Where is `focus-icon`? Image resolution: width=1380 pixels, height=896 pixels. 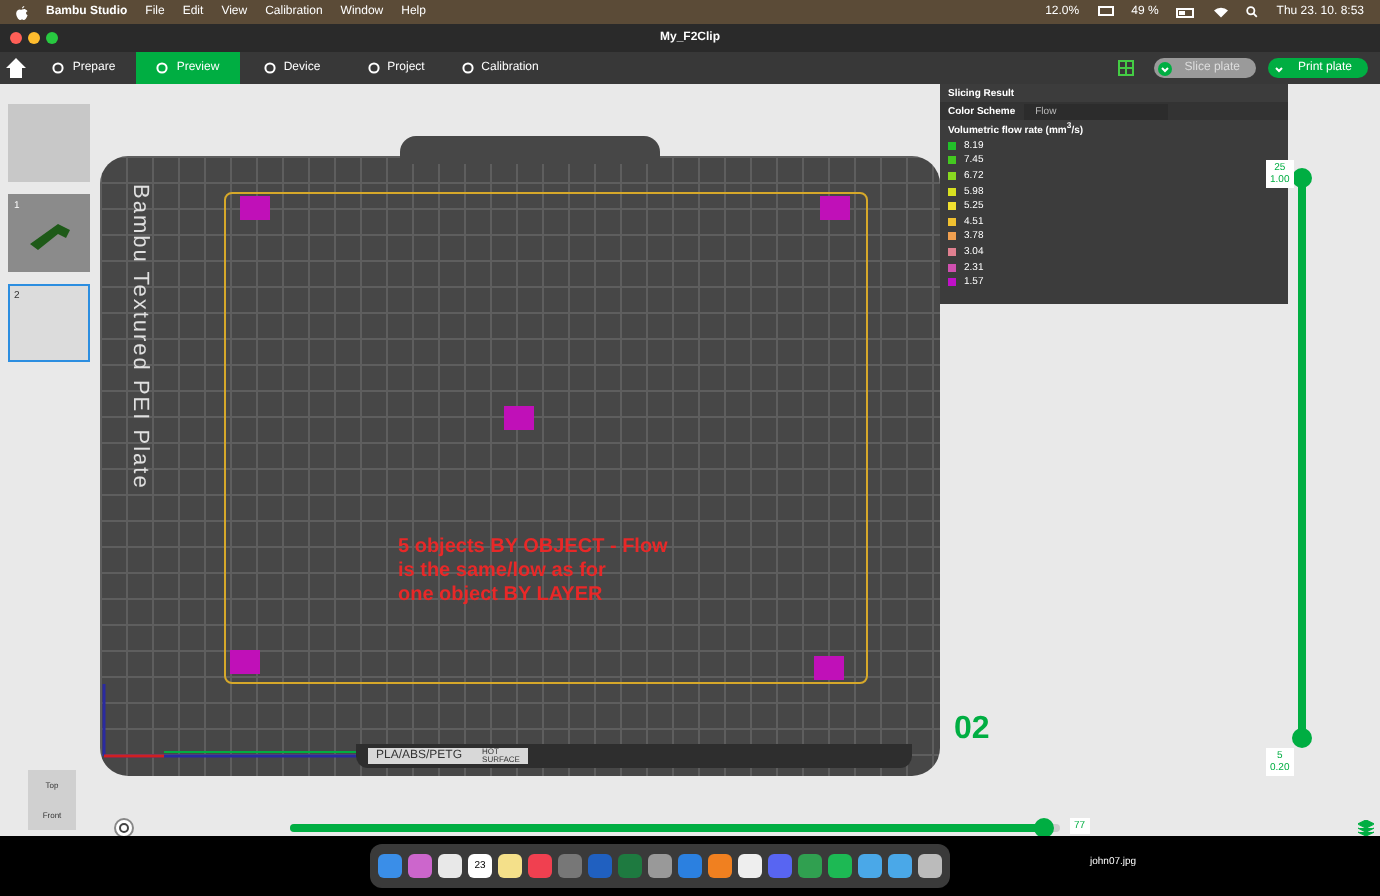
focus-icon is located at coordinates (124, 828).